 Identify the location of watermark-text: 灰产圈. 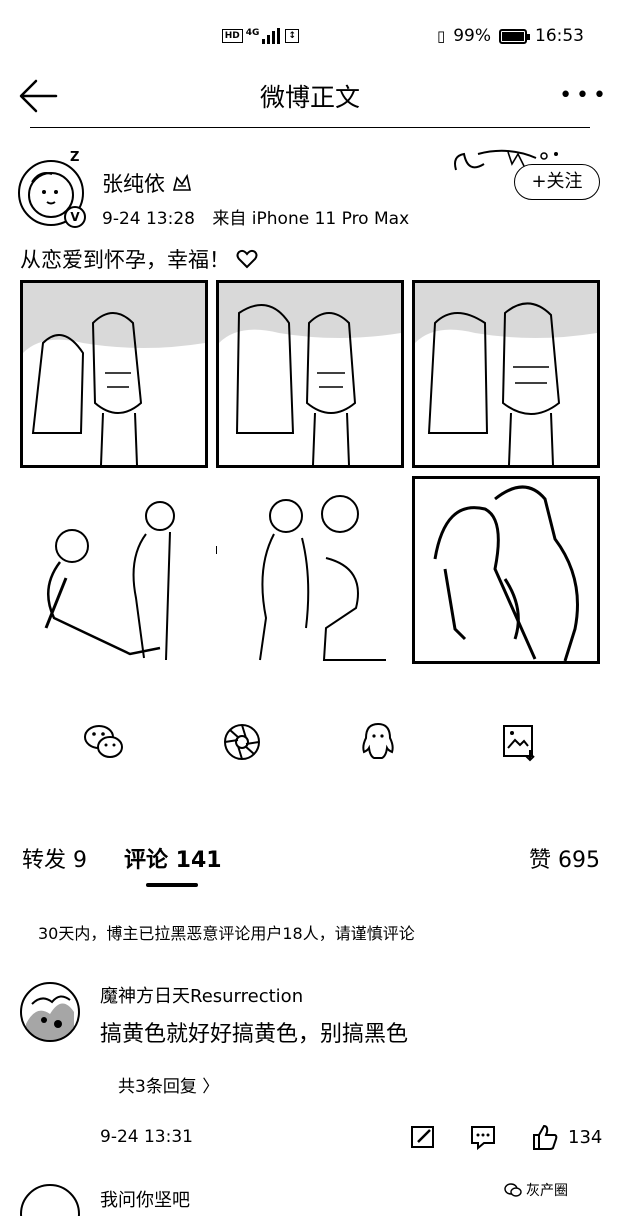
(547, 1191).